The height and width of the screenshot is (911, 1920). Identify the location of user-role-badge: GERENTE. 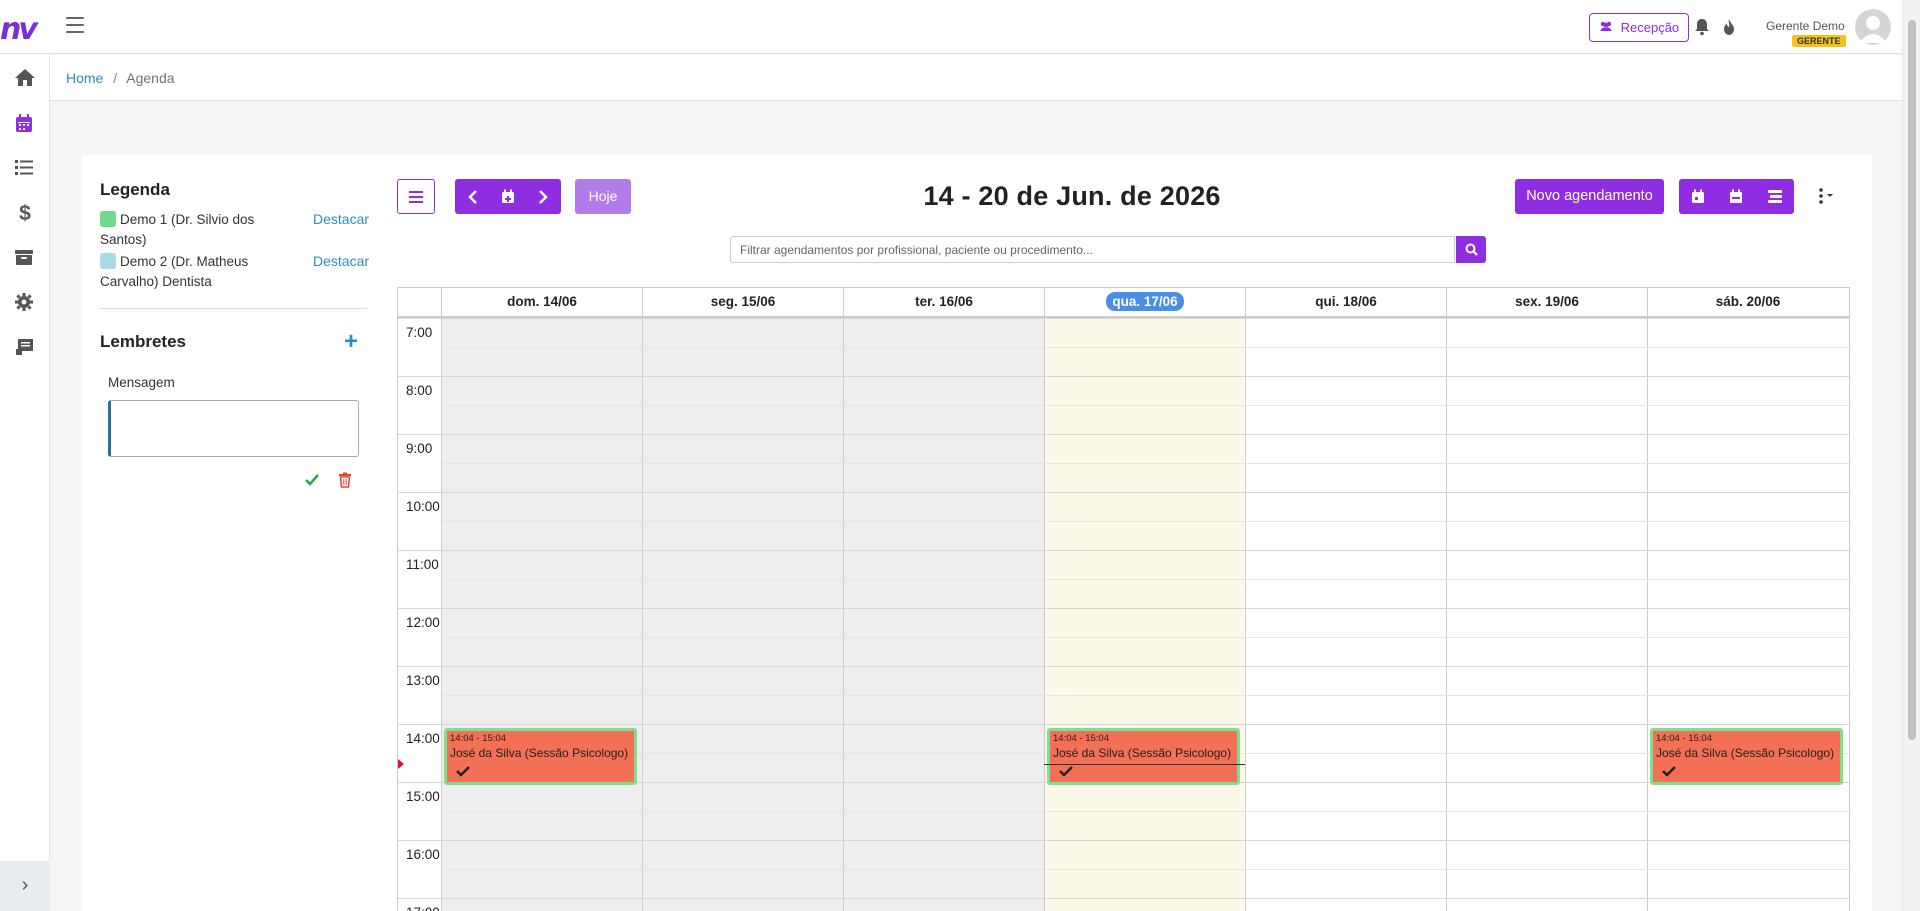
(1819, 41).